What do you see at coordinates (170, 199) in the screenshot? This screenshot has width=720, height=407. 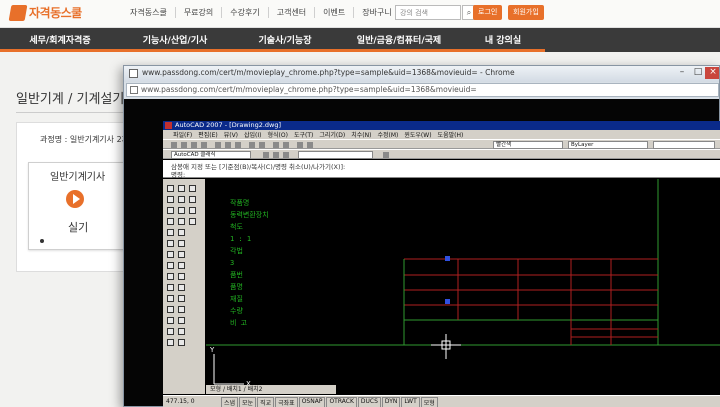 I see `cad-circle-icon` at bounding box center [170, 199].